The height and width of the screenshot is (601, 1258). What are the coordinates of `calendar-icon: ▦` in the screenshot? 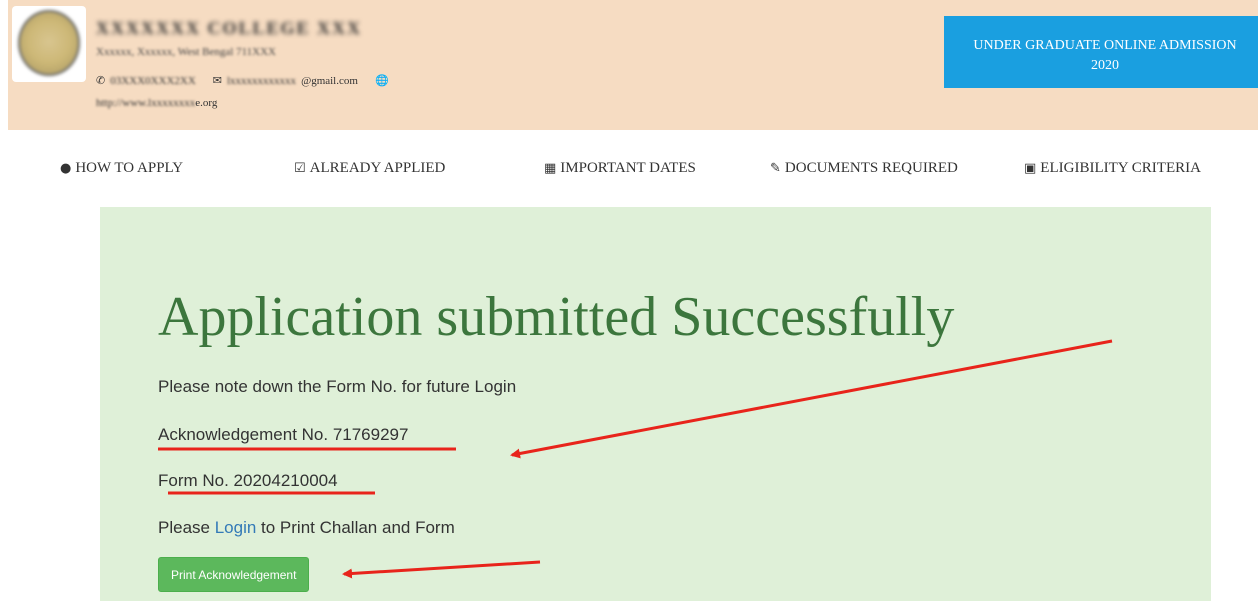 It's located at (550, 168).